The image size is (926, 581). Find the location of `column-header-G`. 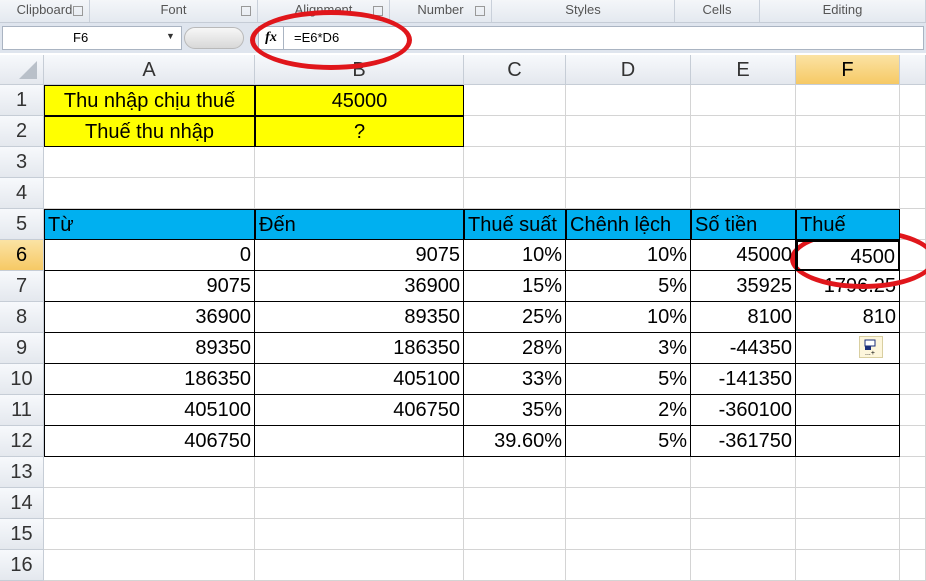

column-header-G is located at coordinates (913, 70).